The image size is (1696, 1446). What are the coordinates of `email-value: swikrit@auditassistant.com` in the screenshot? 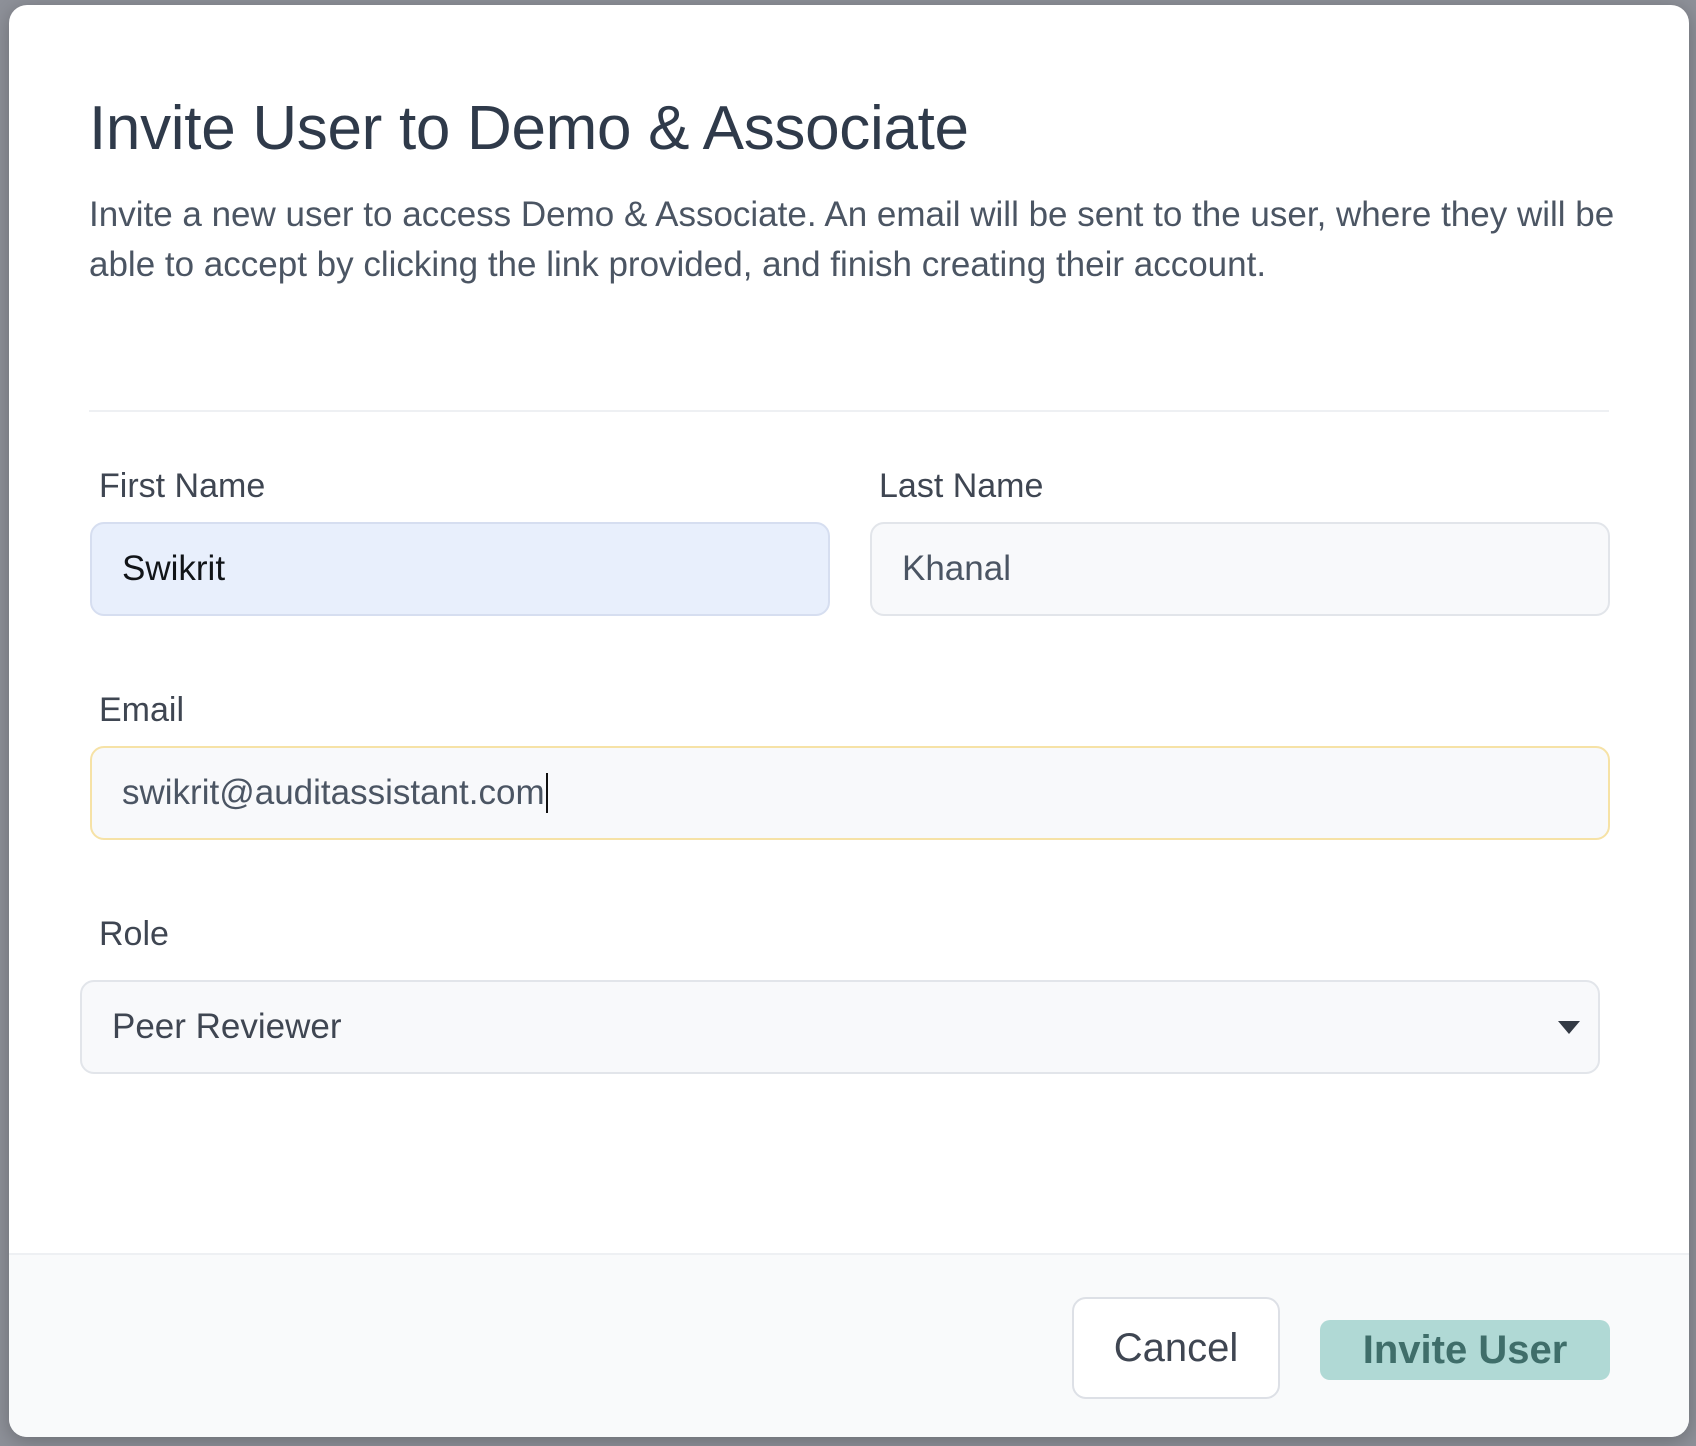 It's located at (333, 792).